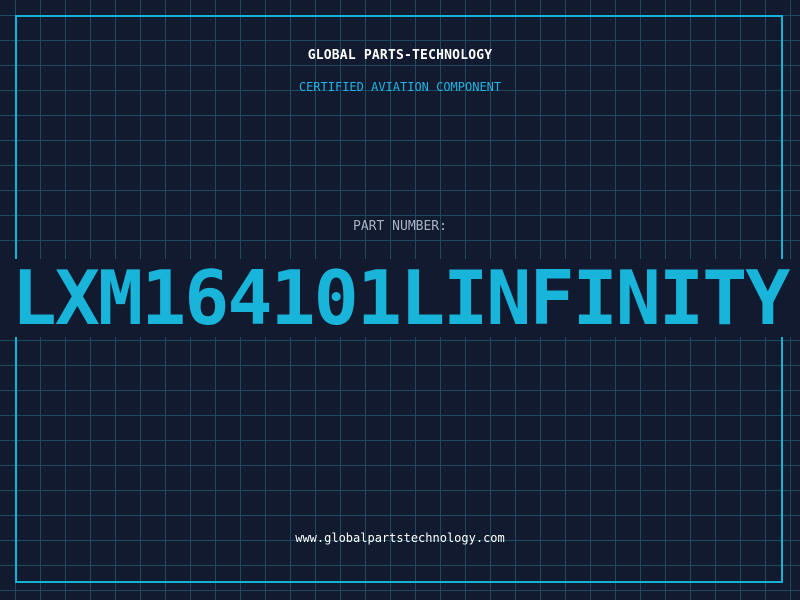 This screenshot has height=600, width=800. I want to click on website-url: www.globalpartstechnology.com, so click(400, 538).